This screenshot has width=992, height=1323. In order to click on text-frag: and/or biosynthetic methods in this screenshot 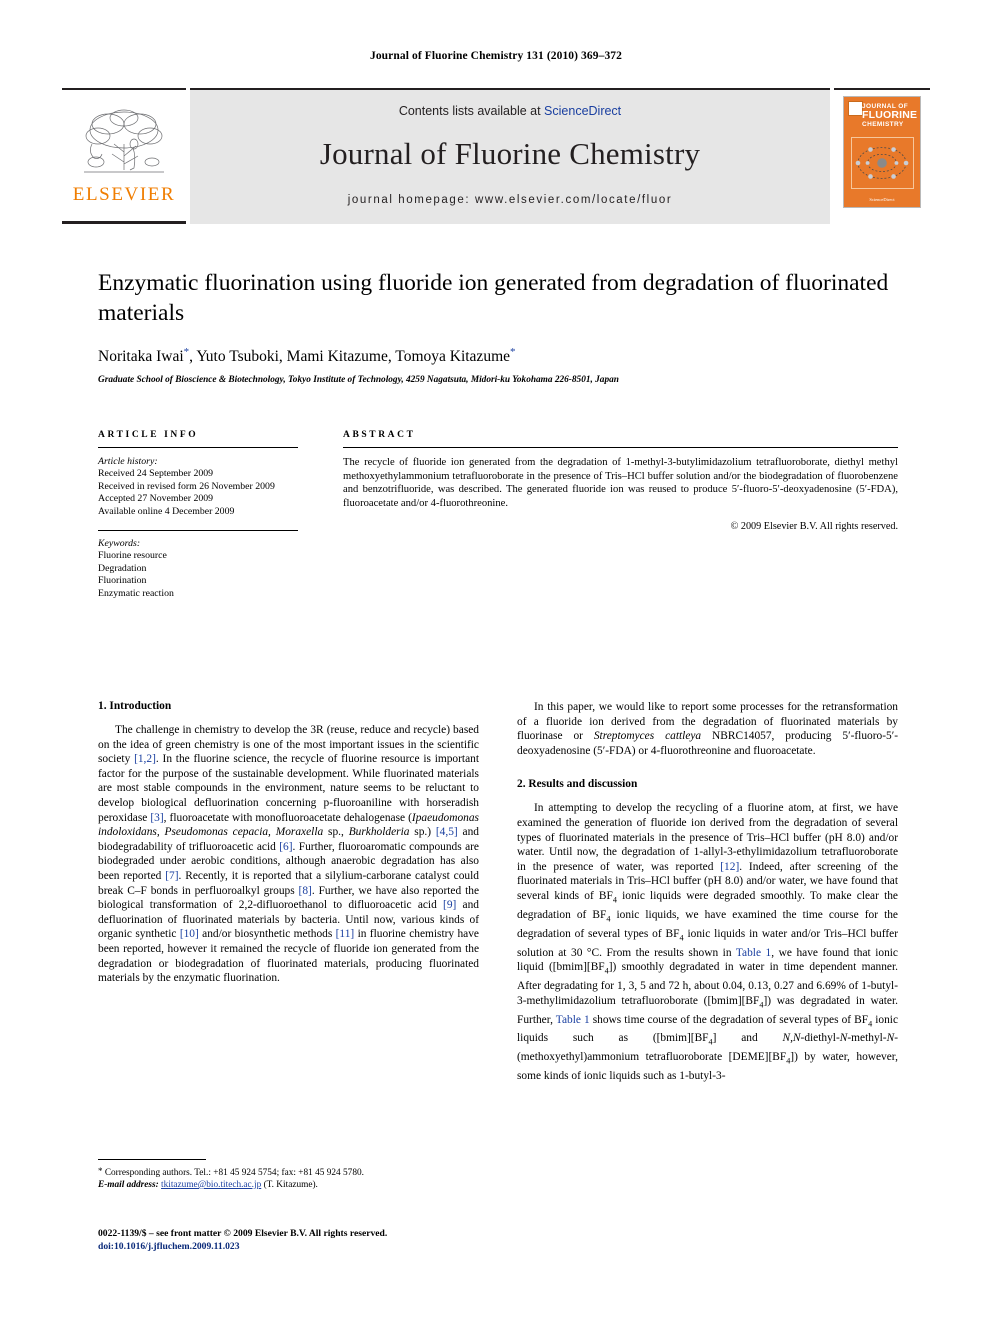, I will do `click(267, 934)`.